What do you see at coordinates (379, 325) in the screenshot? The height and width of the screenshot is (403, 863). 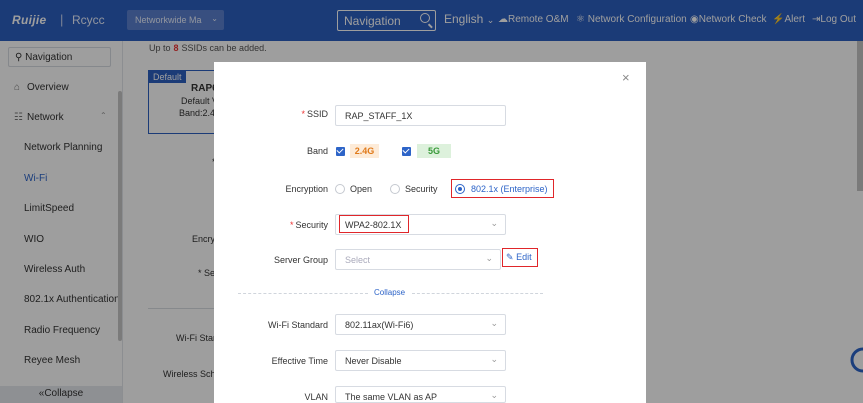 I see `wifi-standard-value: 802.11ax(Wi-Fi6)` at bounding box center [379, 325].